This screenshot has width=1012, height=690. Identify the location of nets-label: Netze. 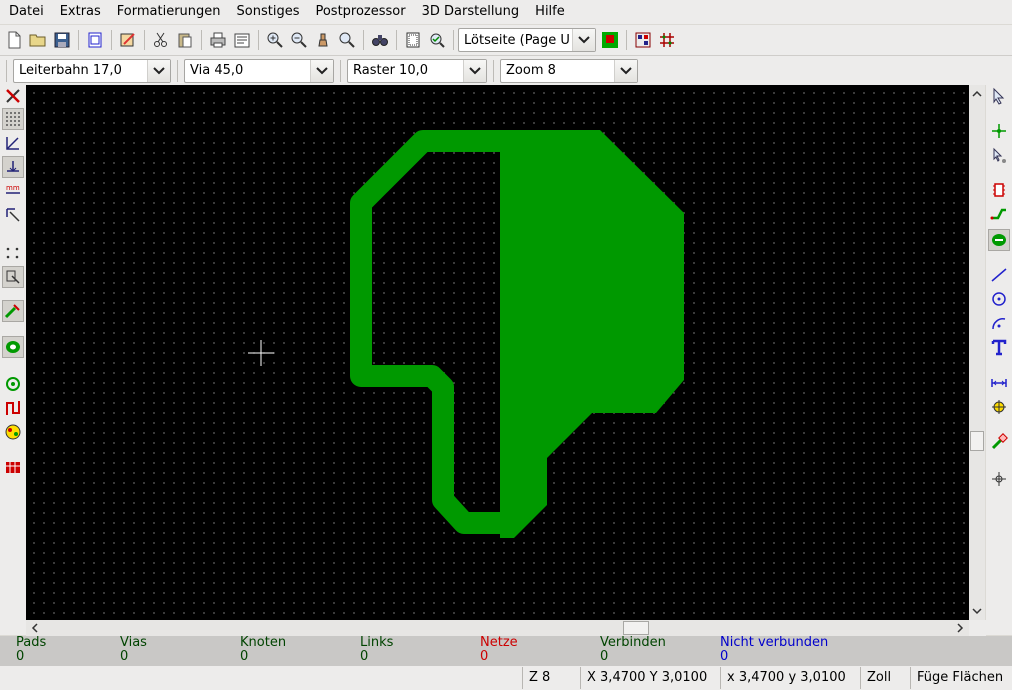
(499, 642).